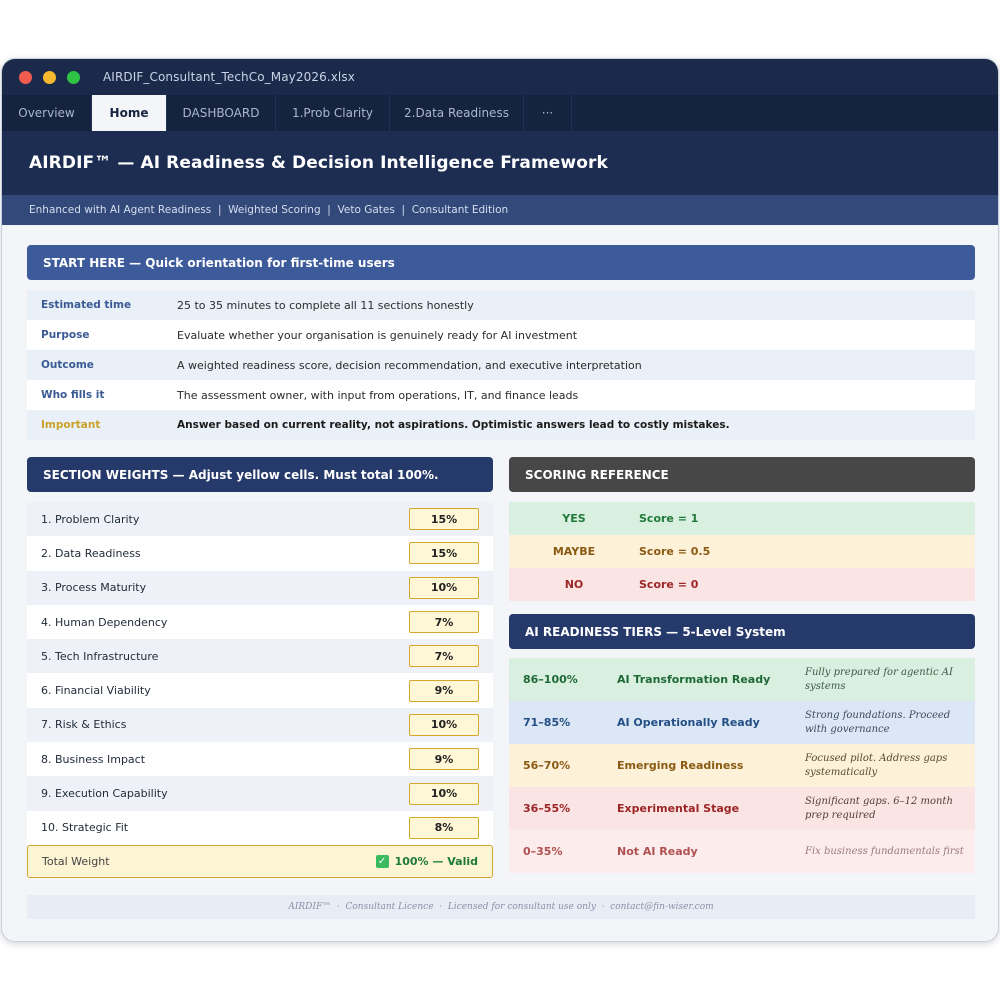 This screenshot has height=1000, width=1000. What do you see at coordinates (884, 851) in the screenshot?
I see `tier-description: Fix business fundamentals first` at bounding box center [884, 851].